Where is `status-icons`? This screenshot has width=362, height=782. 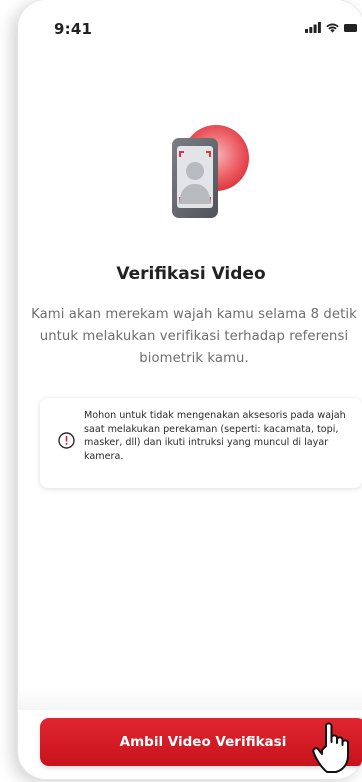 status-icons is located at coordinates (331, 27).